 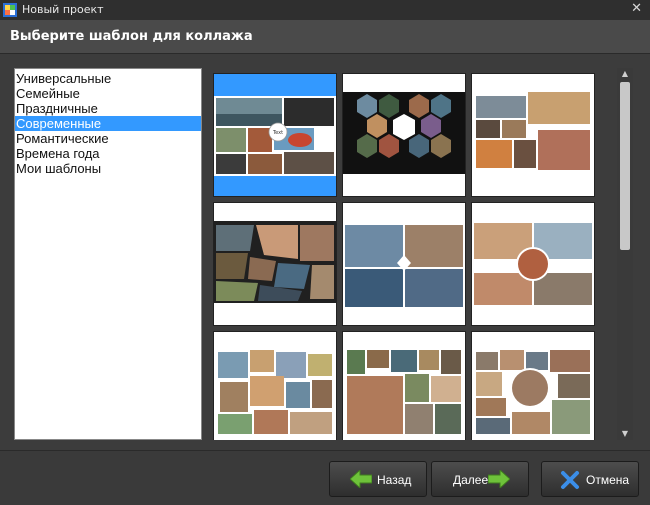 I want to click on next-button: Далее, so click(x=480, y=479).